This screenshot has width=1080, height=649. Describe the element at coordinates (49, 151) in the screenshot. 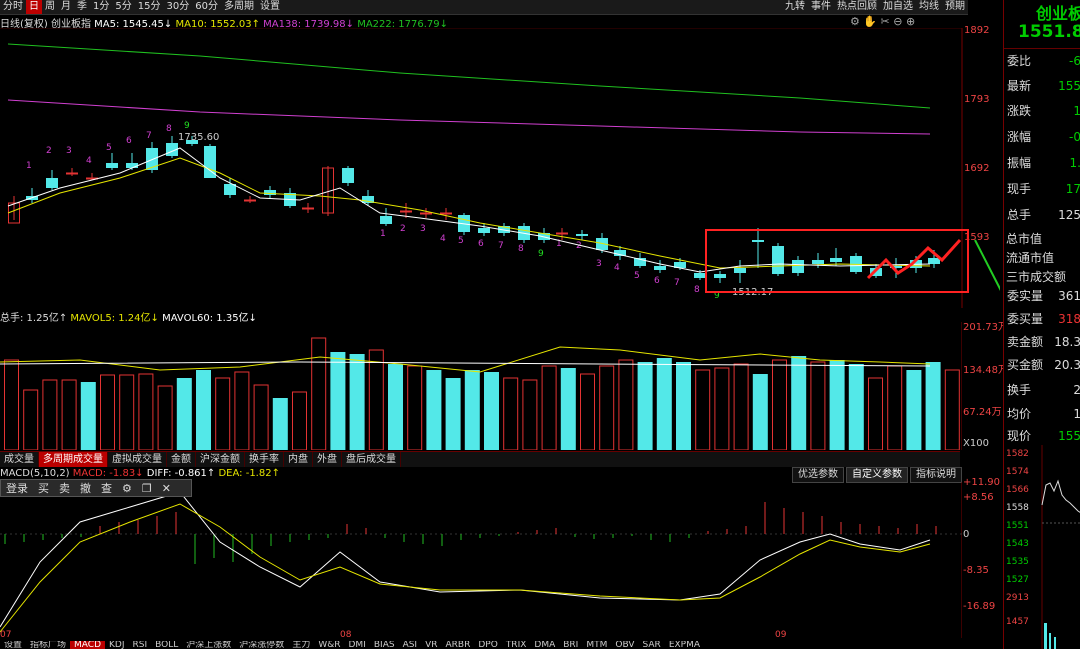

I see `nine-turn-digit: 2` at that location.